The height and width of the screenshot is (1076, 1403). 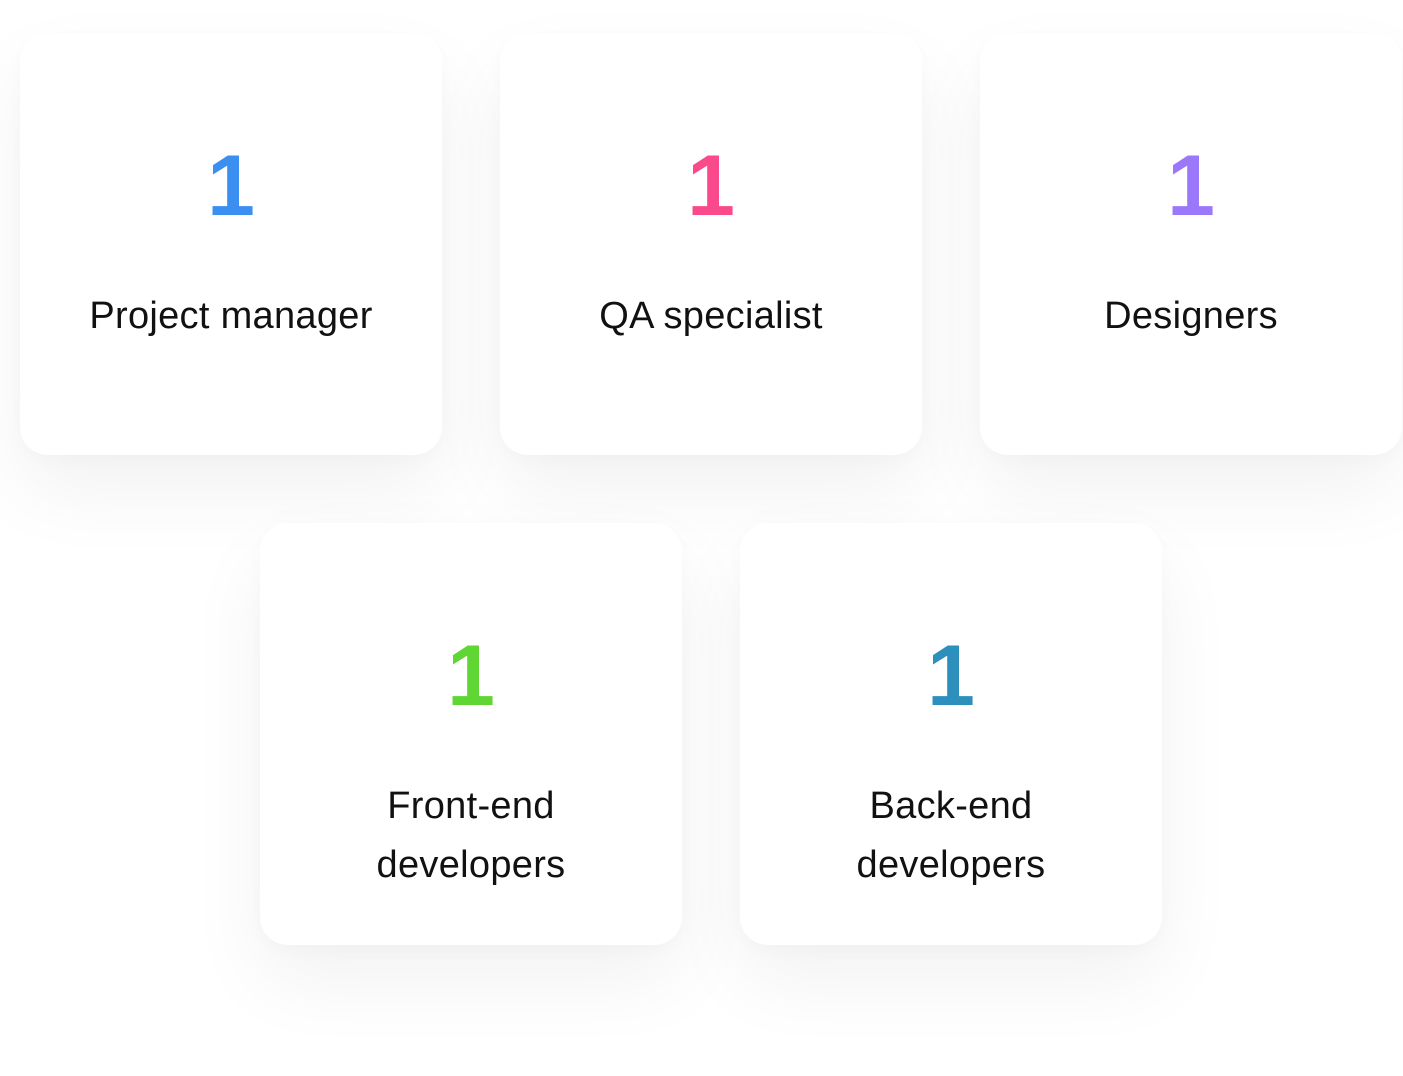 I want to click on role-label-line: Front-end, so click(x=471, y=806).